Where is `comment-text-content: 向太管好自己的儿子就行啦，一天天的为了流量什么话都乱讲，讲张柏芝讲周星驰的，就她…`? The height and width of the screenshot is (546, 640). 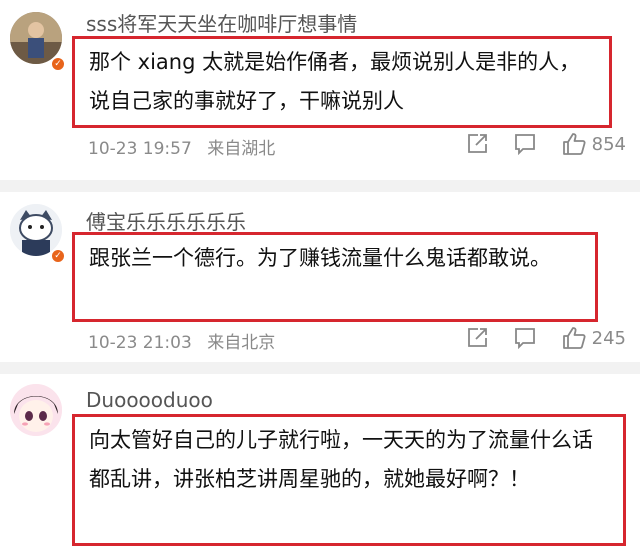 comment-text-content: 向太管好自己的儿子就行啦，一天天的为了流量什么话都乱讲，讲张柏芝讲周星驰的，就她… is located at coordinates (341, 459).